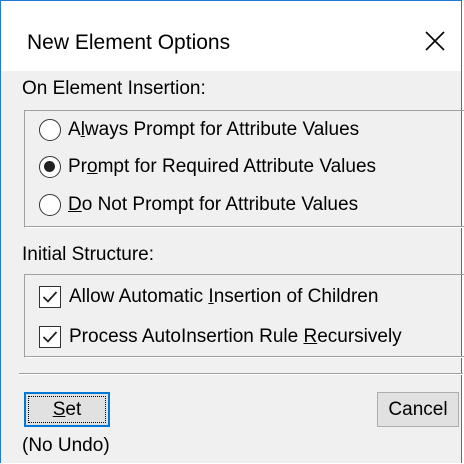 This screenshot has width=464, height=464. I want to click on undo-status-text: (No Undo), so click(66, 445).